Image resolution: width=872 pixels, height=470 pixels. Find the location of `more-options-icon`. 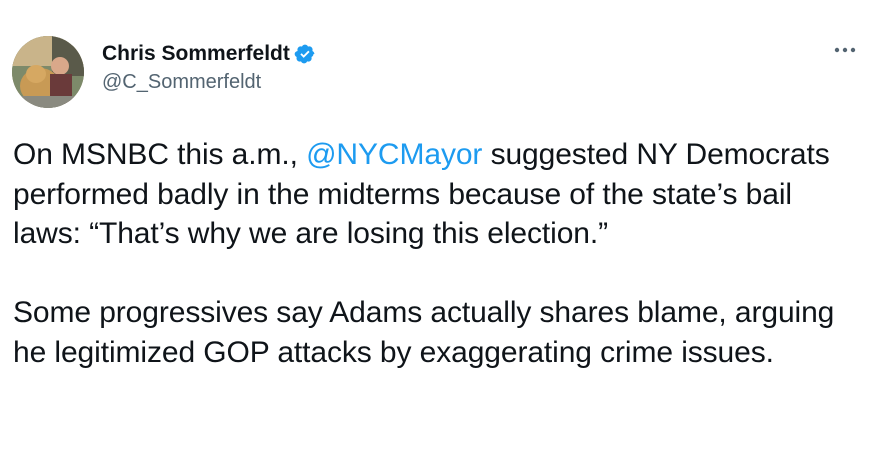

more-options-icon is located at coordinates (845, 50).